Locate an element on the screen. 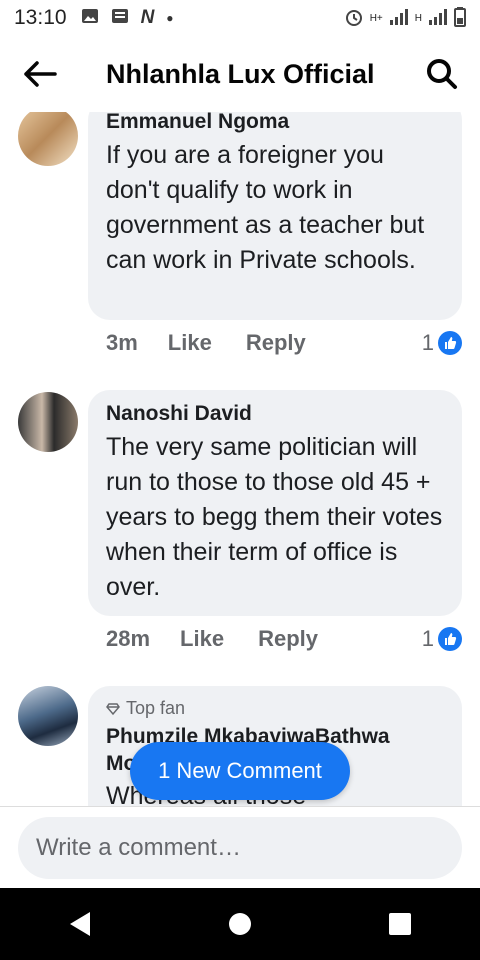 The width and height of the screenshot is (480, 960). system-nav-bar is located at coordinates (240, 924).